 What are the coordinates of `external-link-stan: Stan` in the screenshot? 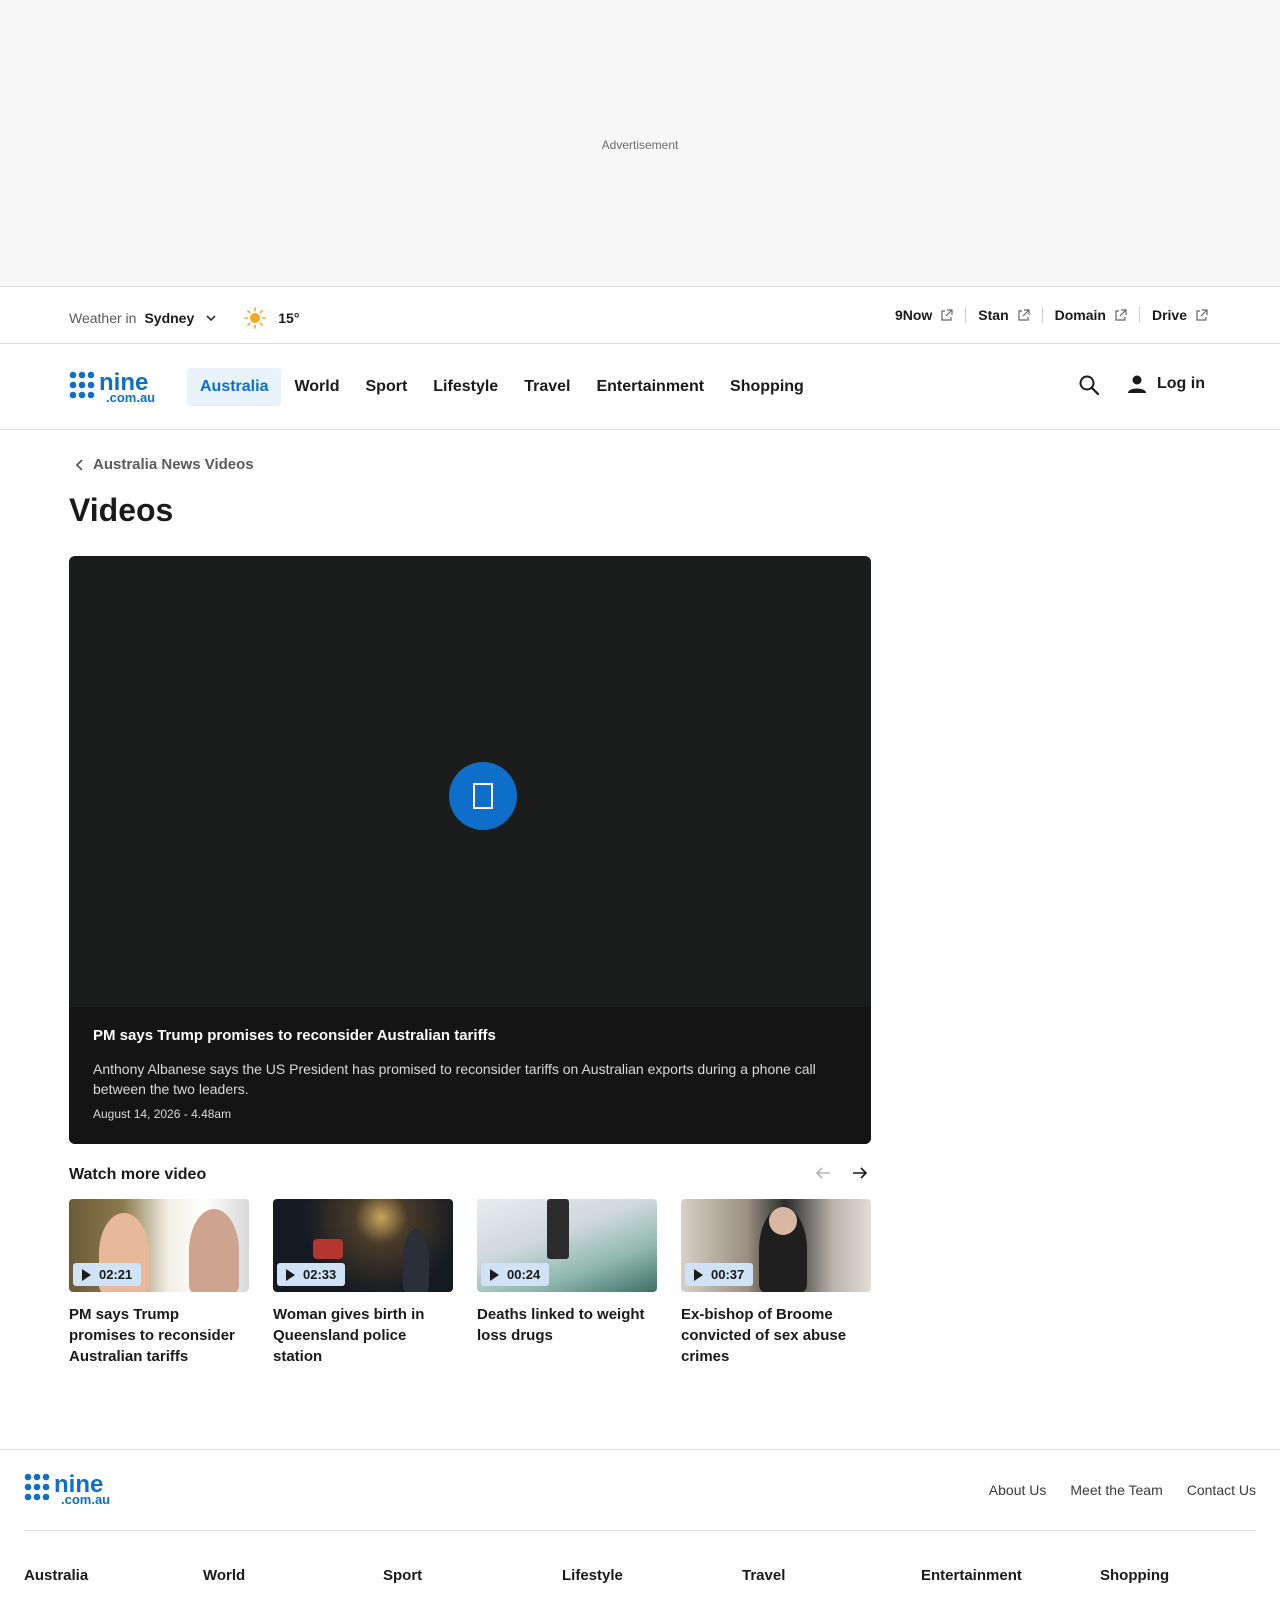 It's located at (1003, 315).